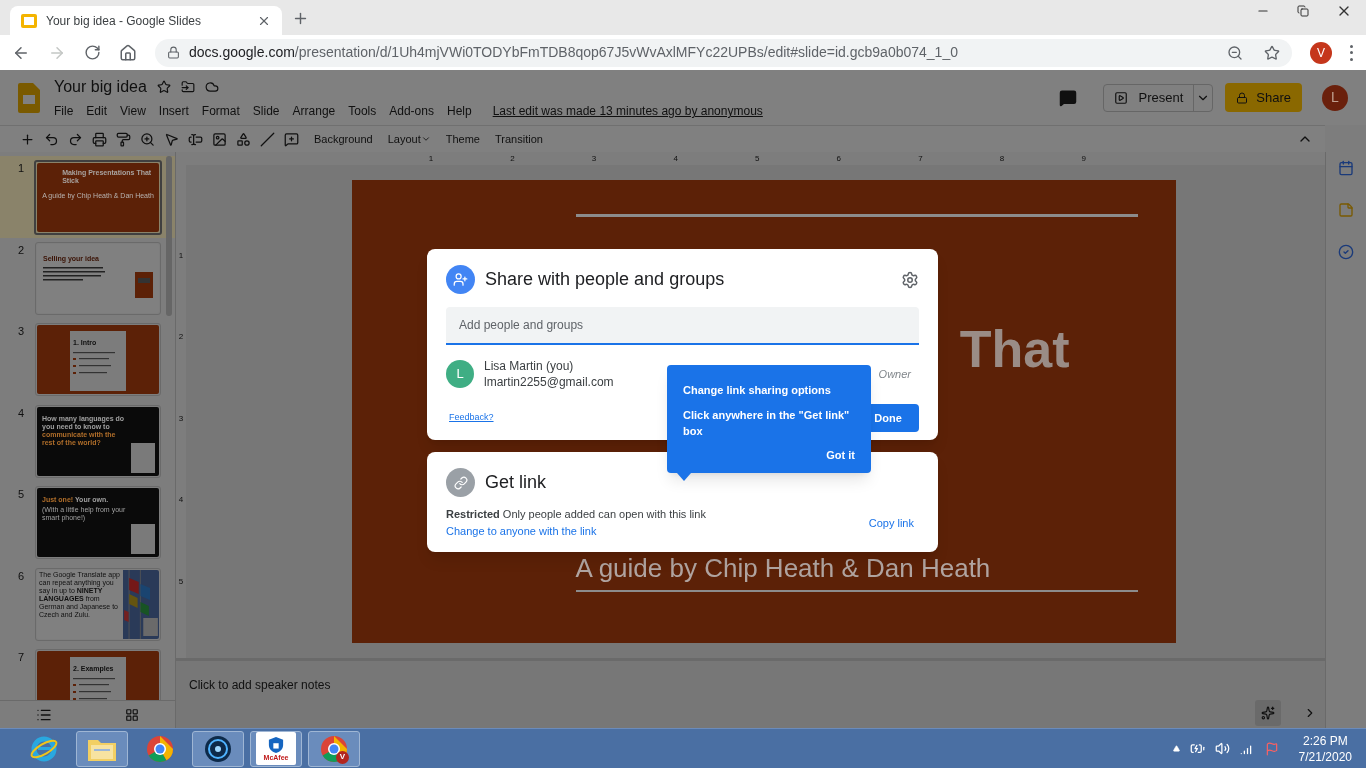 This screenshot has height=768, width=1366. What do you see at coordinates (1197, 748) in the screenshot?
I see `battery-icon` at bounding box center [1197, 748].